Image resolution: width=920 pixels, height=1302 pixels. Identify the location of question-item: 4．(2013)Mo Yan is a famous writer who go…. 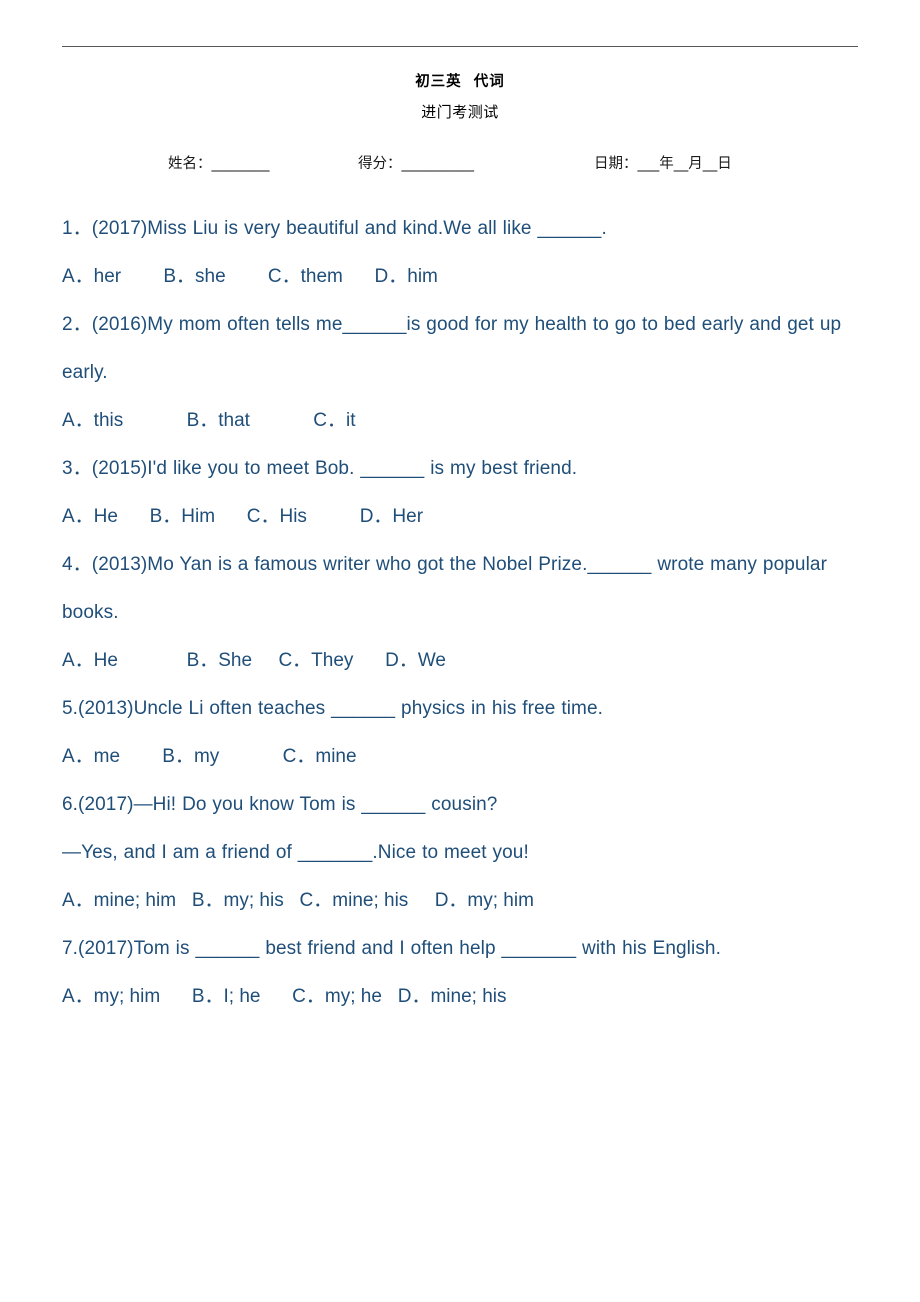
(462, 613).